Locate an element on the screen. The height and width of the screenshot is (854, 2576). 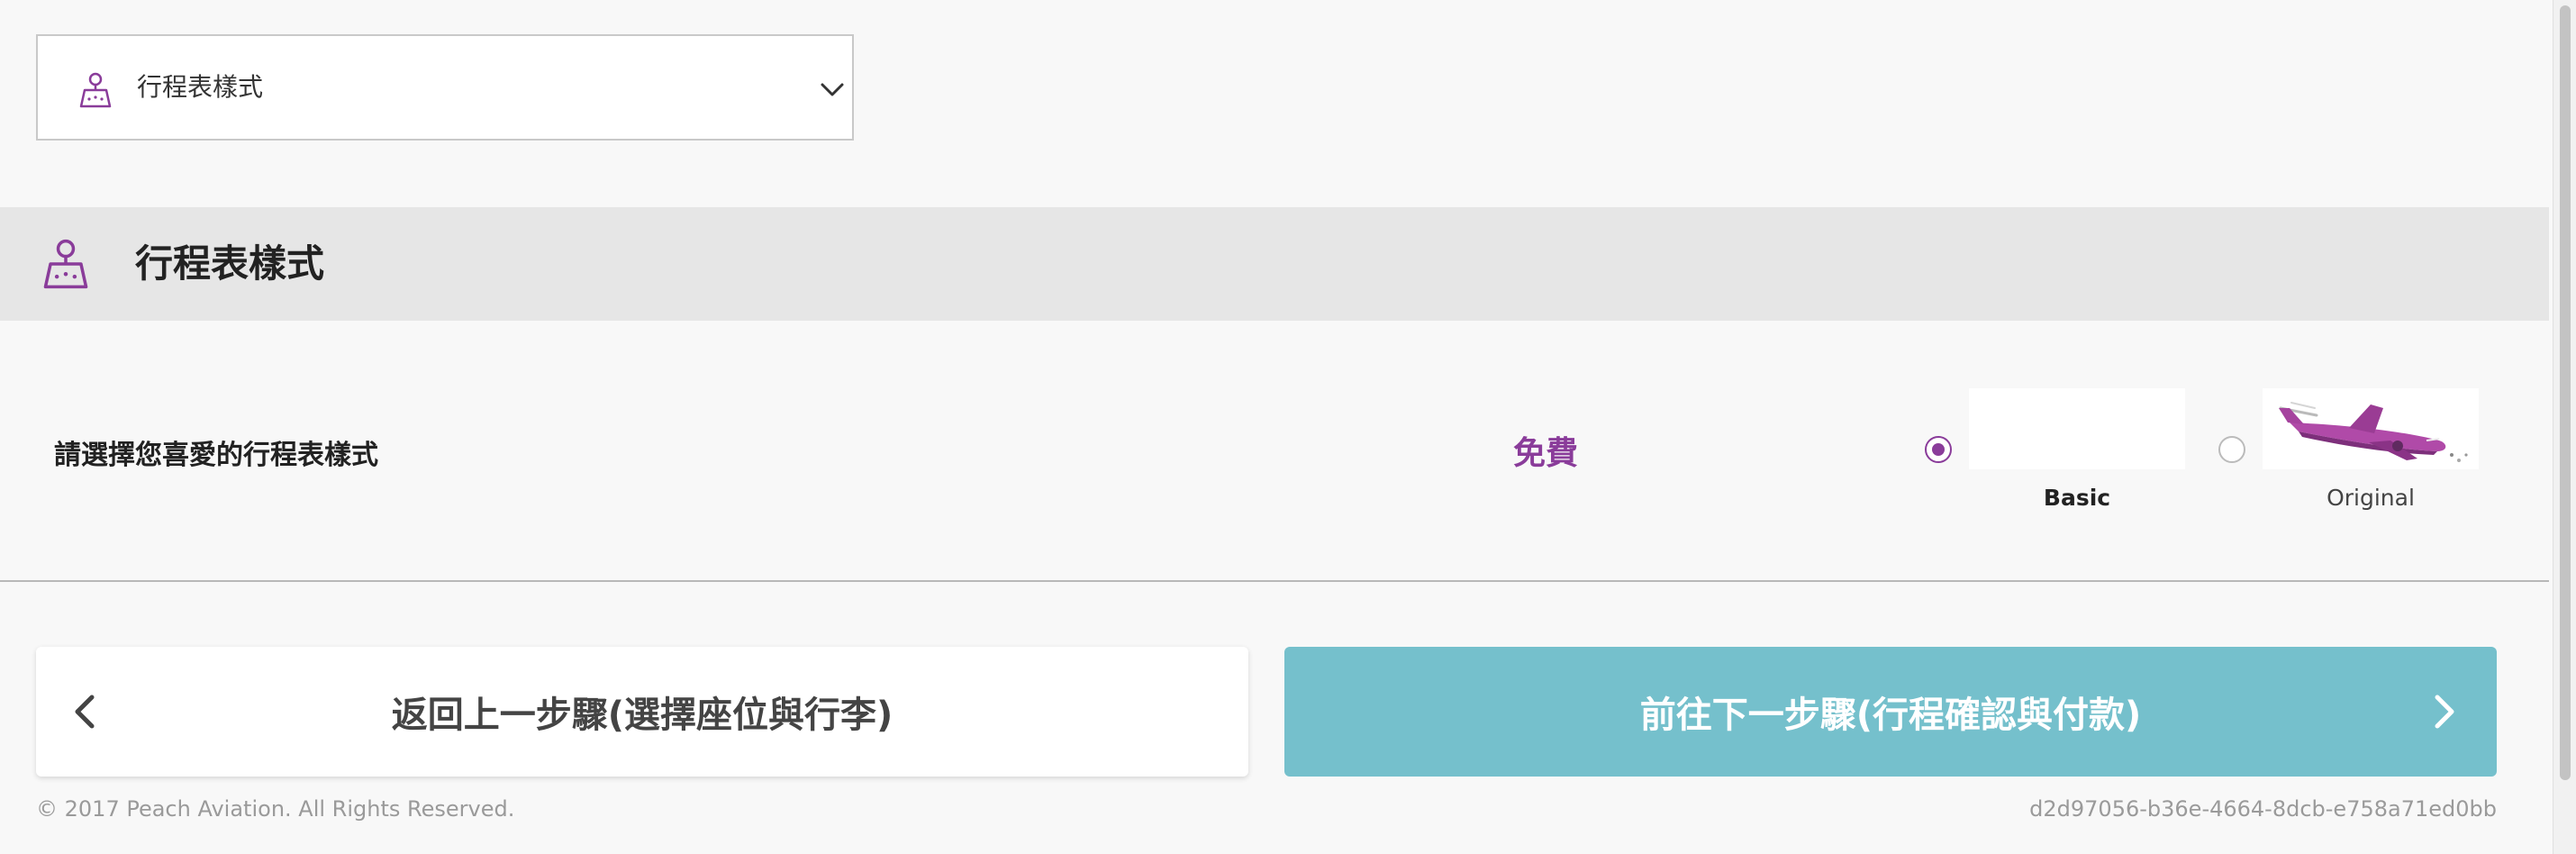
original-style-label: Original is located at coordinates (2371, 498).